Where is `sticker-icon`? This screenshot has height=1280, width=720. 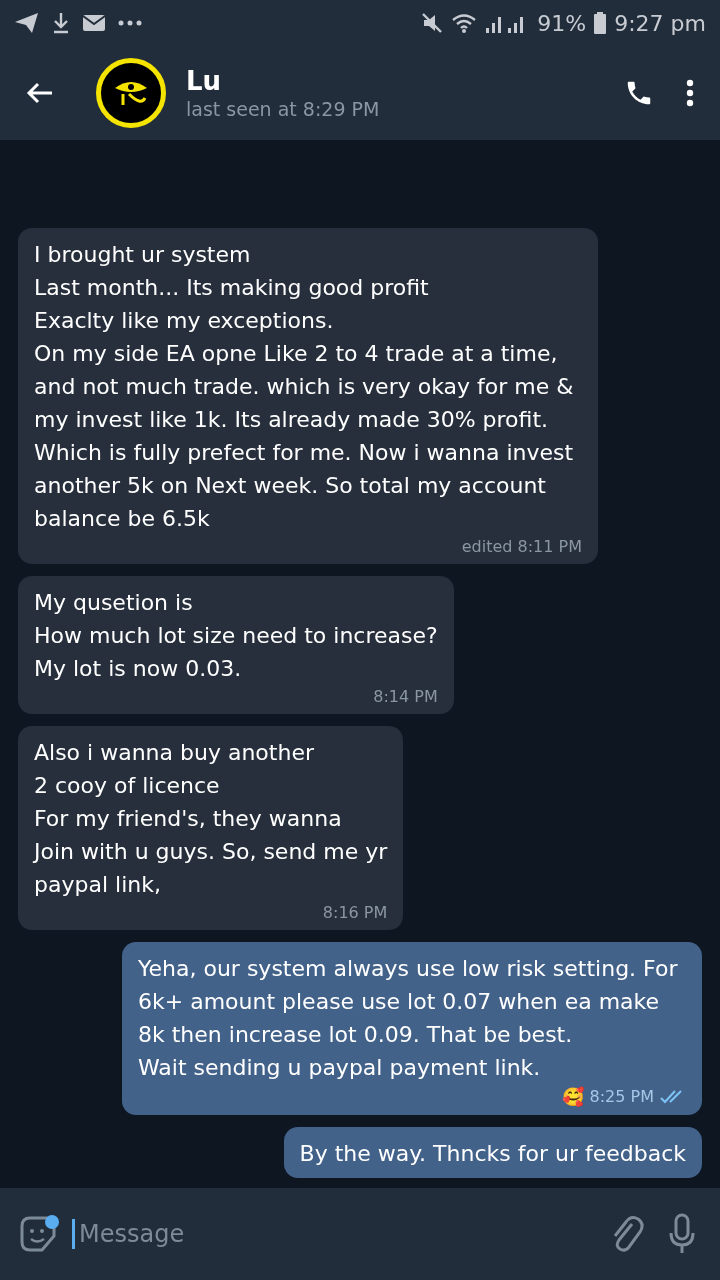
sticker-icon is located at coordinates (39, 1234).